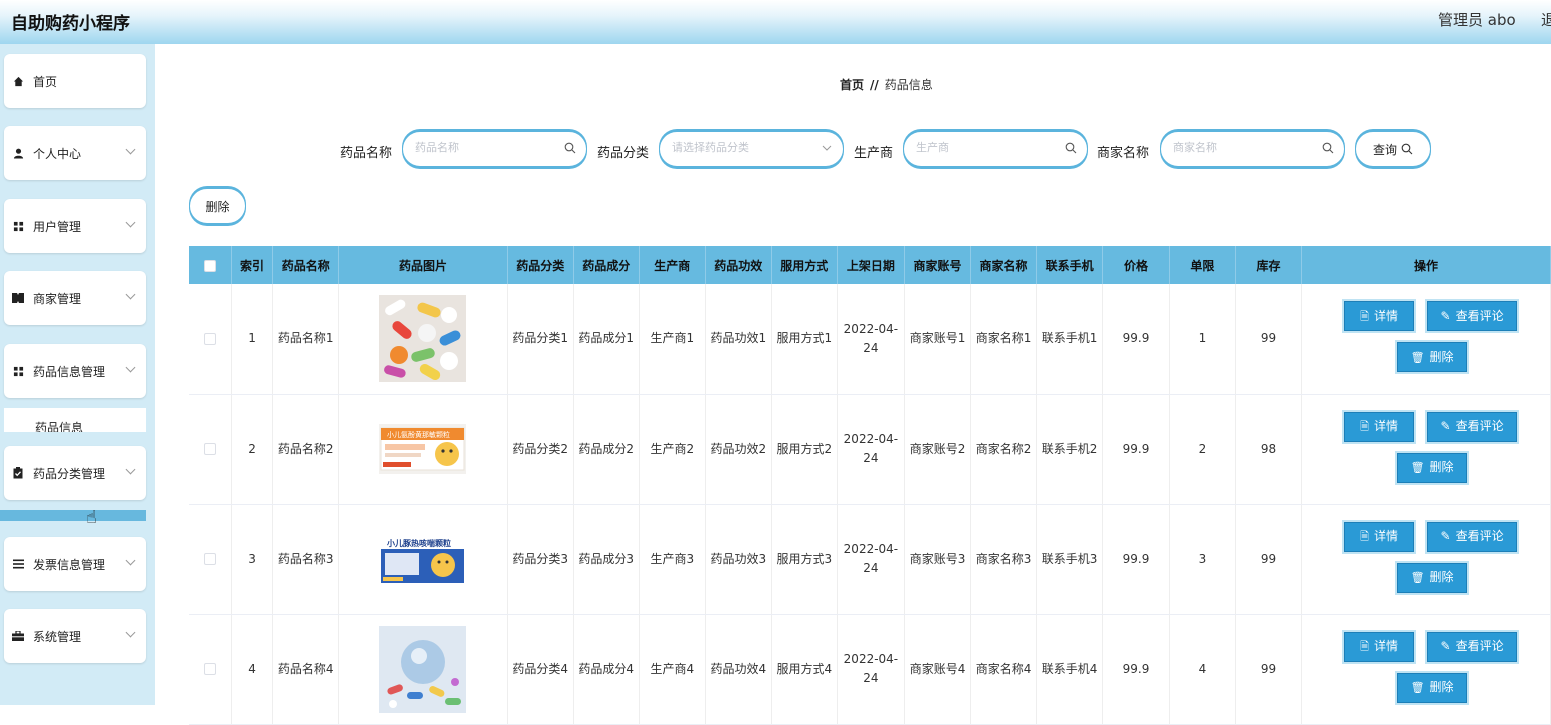  I want to click on merchant-name-input-box, so click(1252, 149).